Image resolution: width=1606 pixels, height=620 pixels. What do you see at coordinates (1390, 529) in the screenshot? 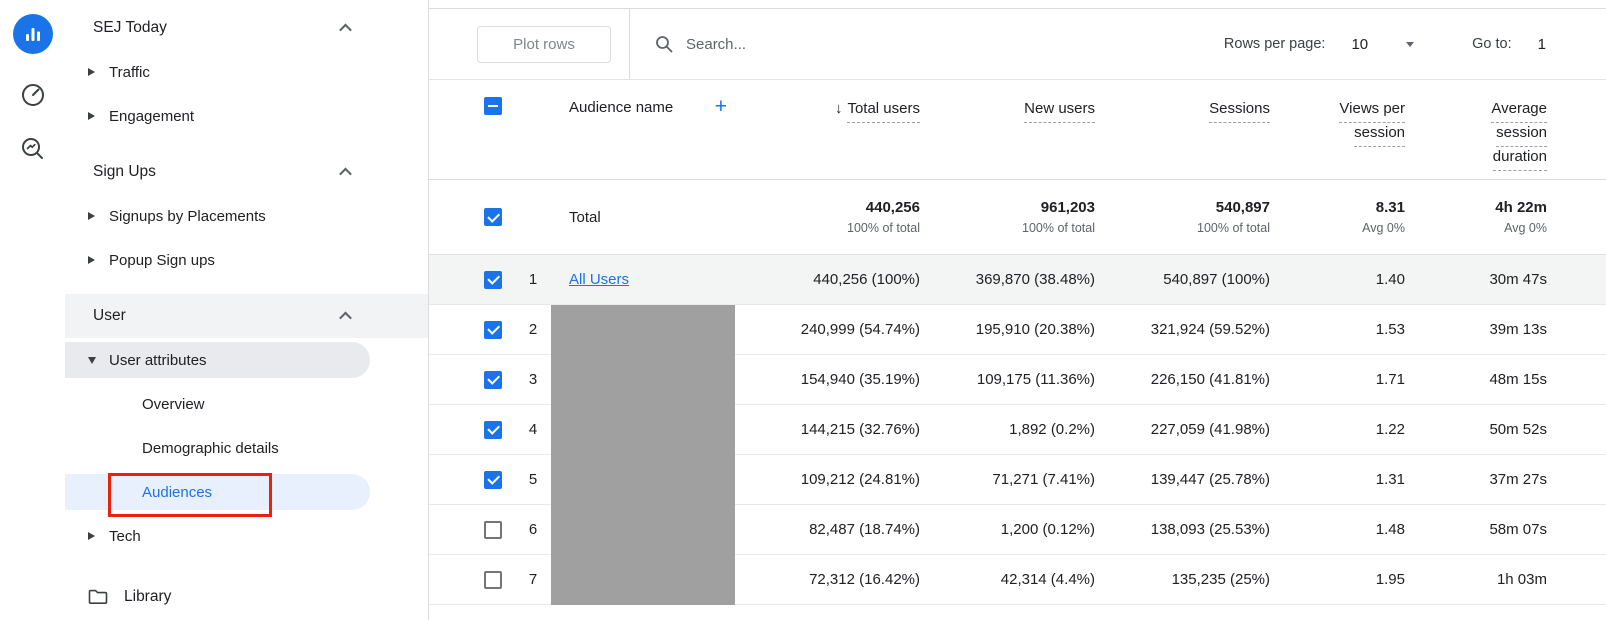
I see `metric-cell: 1.48` at bounding box center [1390, 529].